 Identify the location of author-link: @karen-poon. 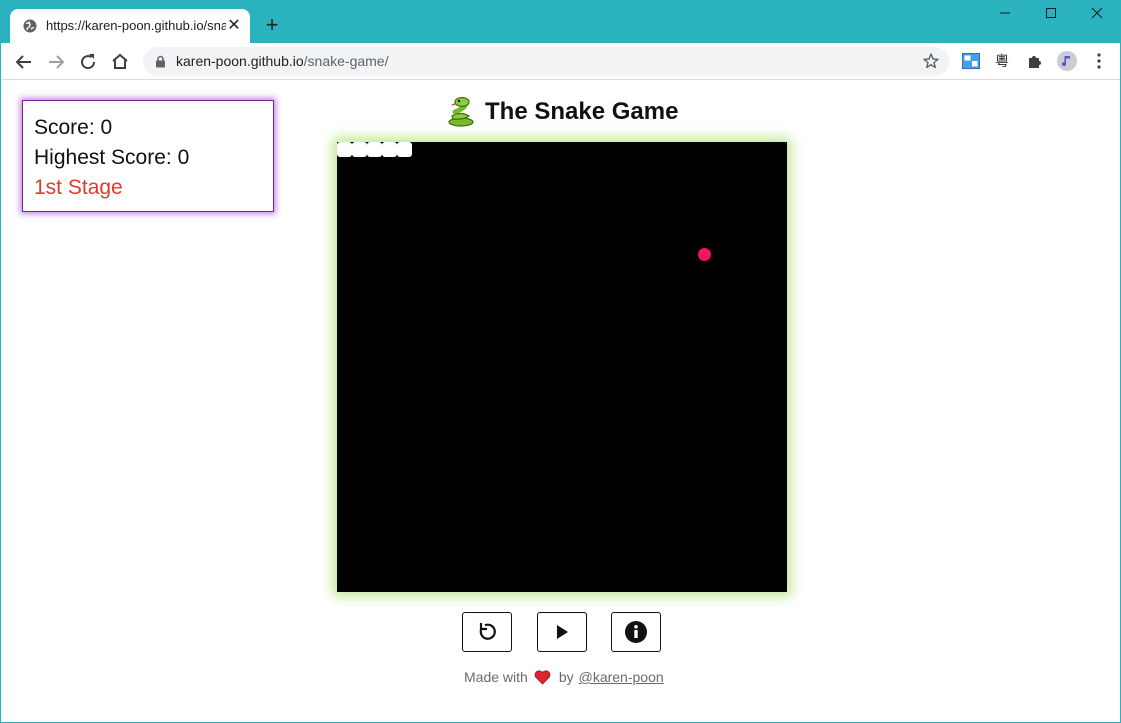
(621, 677).